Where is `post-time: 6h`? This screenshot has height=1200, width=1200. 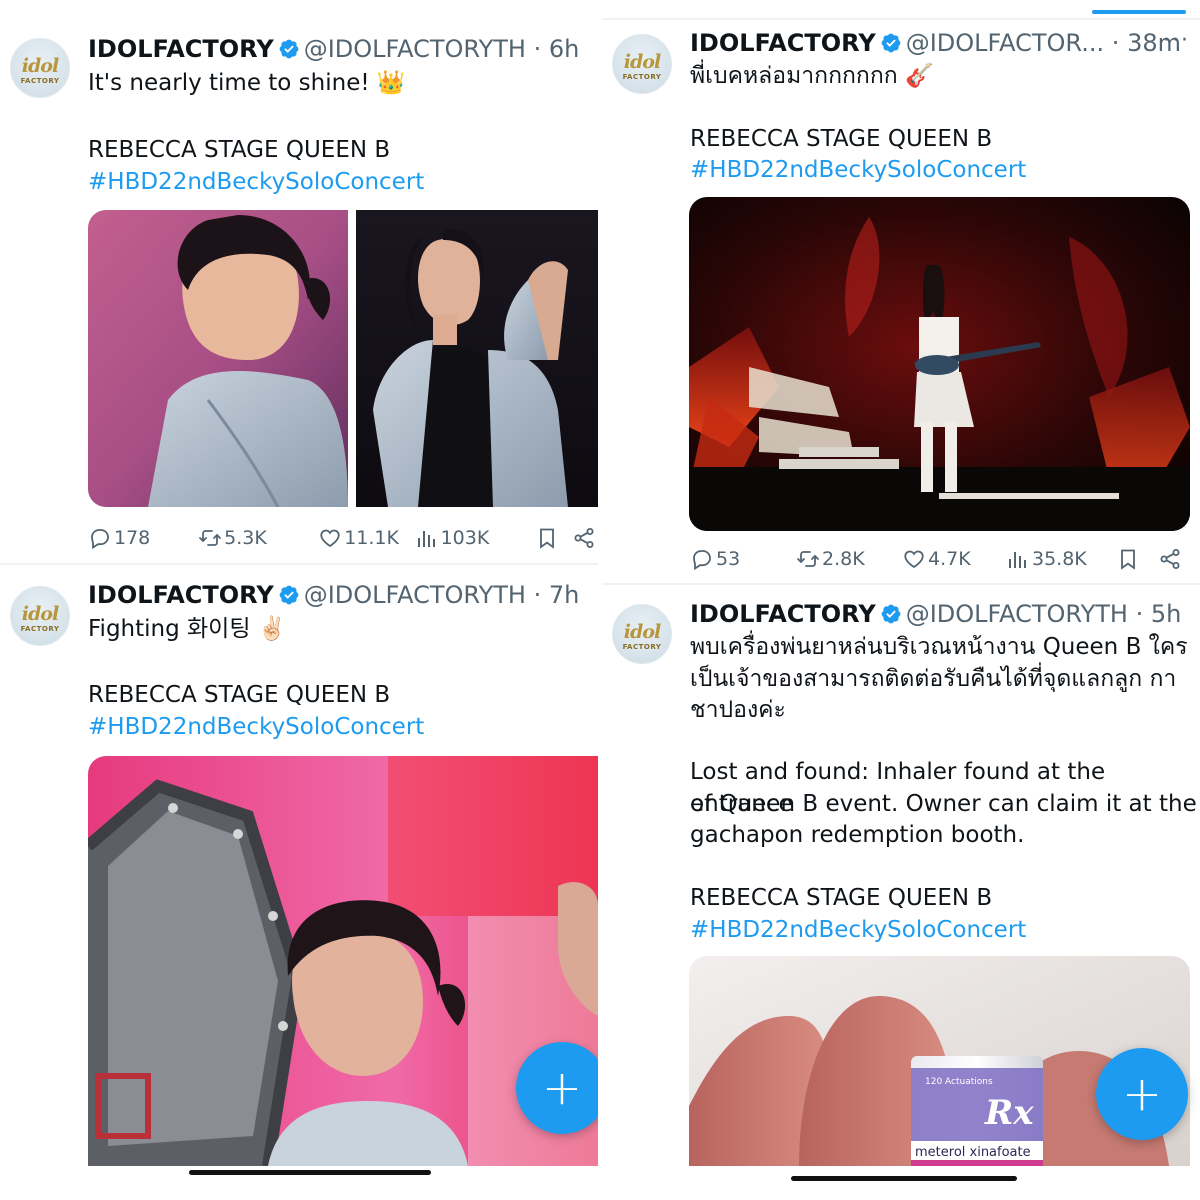
post-time: 6h is located at coordinates (564, 49).